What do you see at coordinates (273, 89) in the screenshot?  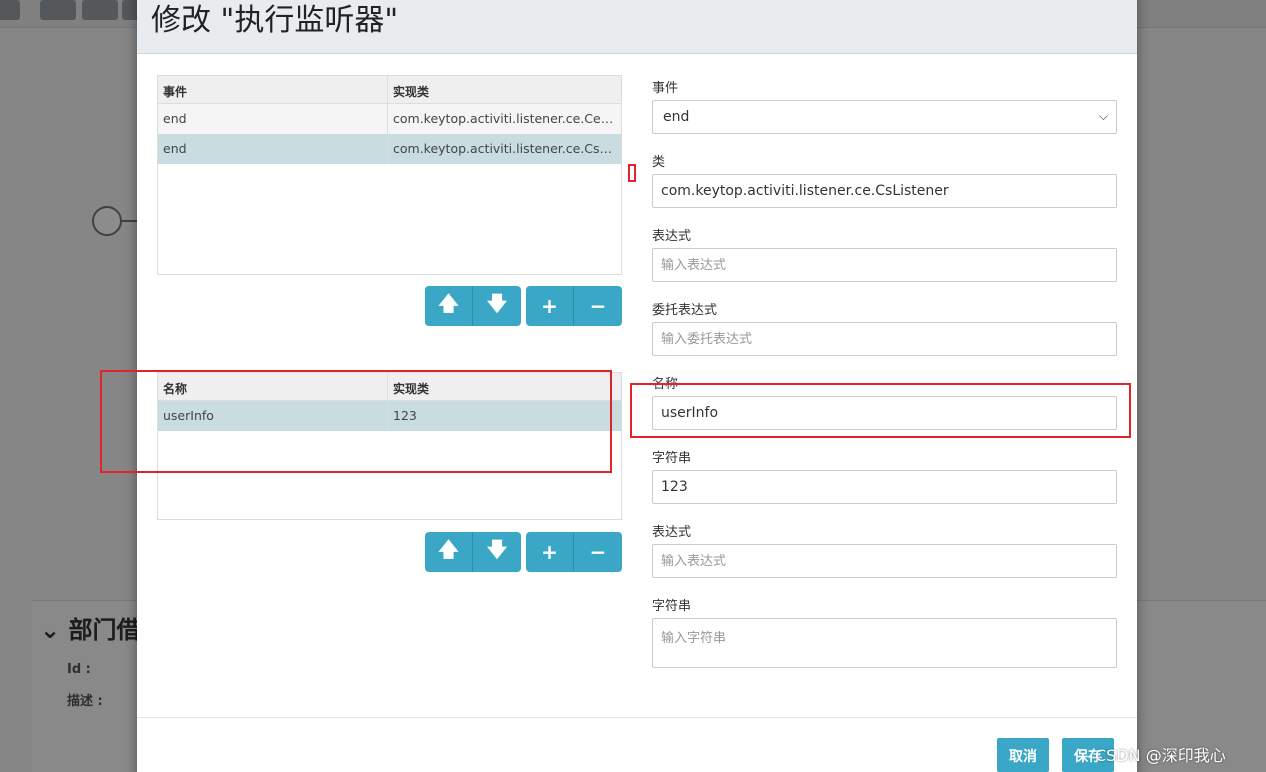 I see `column-header-event: 事件` at bounding box center [273, 89].